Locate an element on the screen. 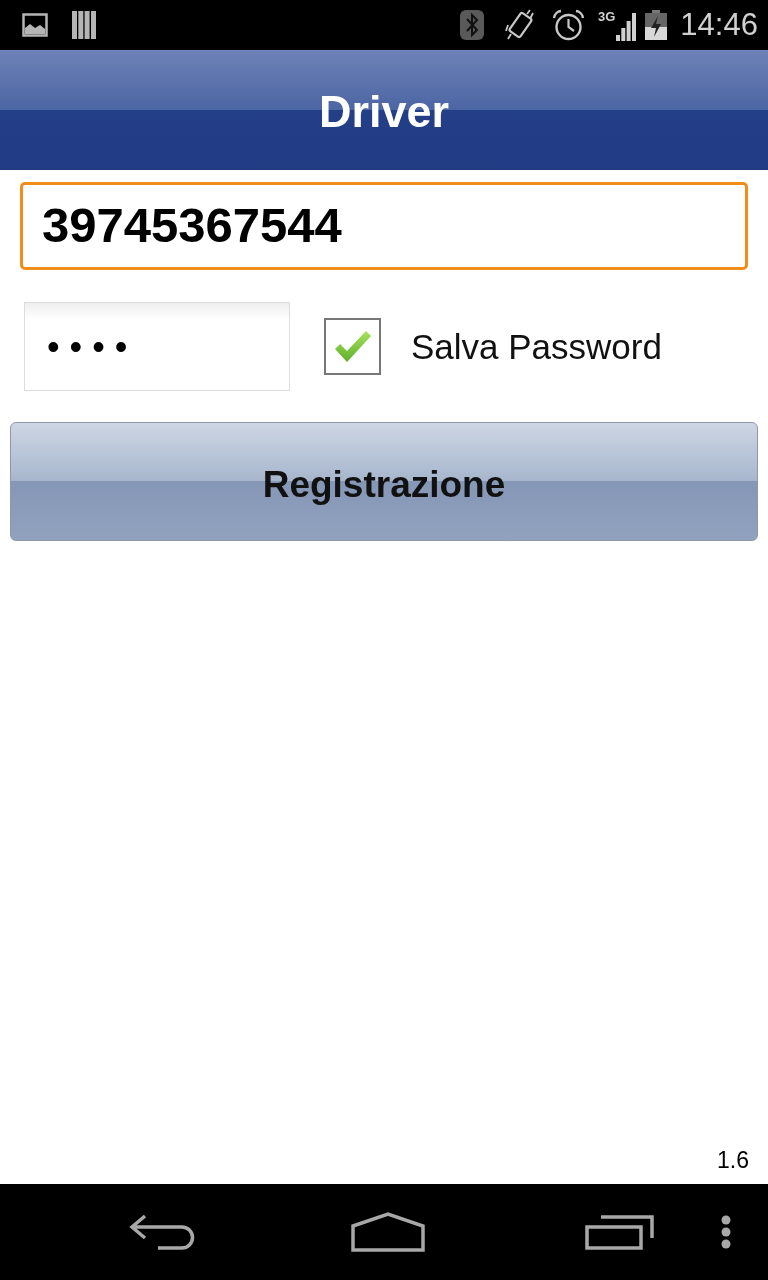 Image resolution: width=768 pixels, height=1280 pixels. status-time: 14:46 is located at coordinates (719, 25).